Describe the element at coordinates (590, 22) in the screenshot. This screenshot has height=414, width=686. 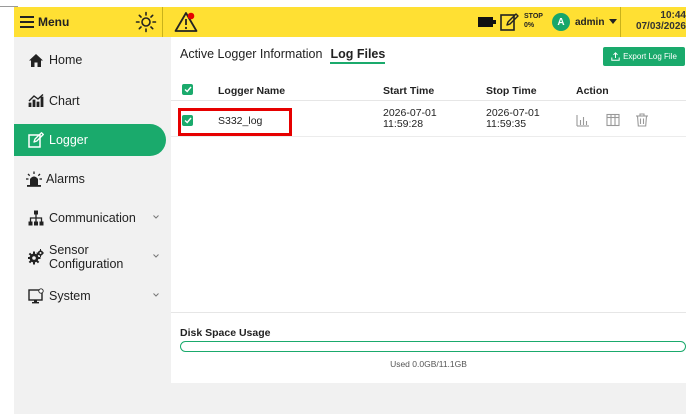
I see `user-name: admin` at that location.